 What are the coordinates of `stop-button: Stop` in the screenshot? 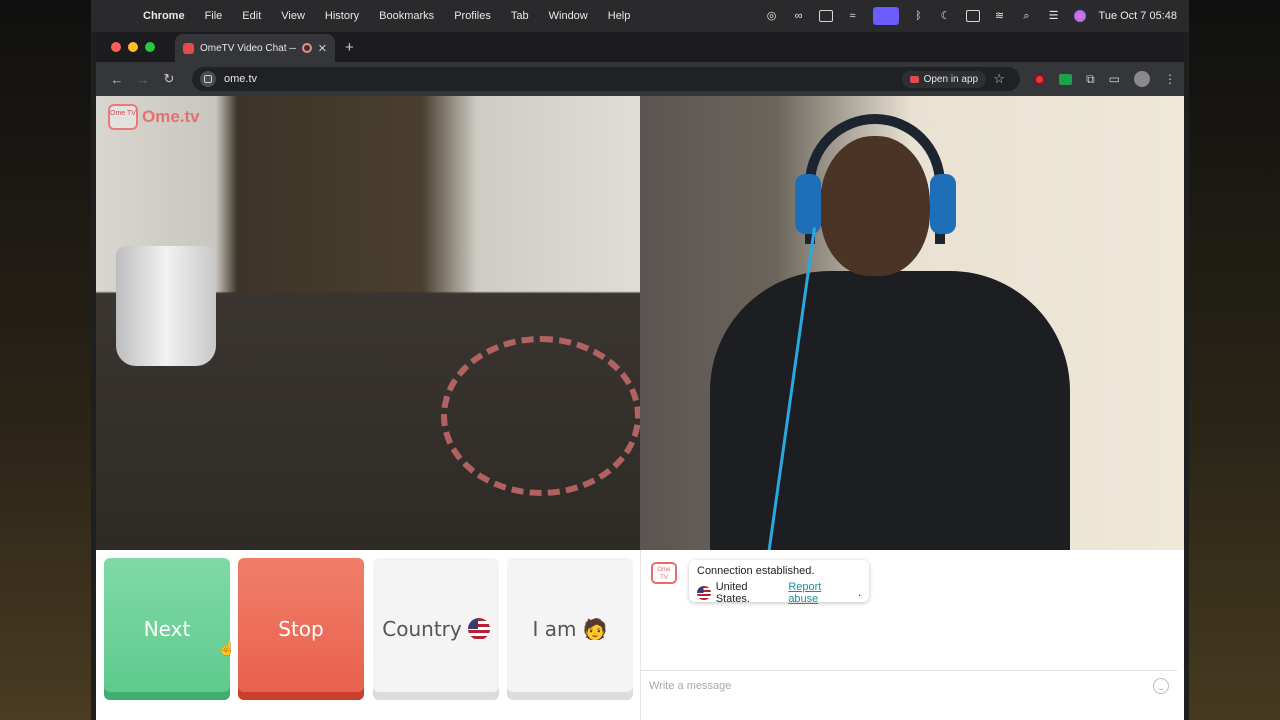 It's located at (301, 629).